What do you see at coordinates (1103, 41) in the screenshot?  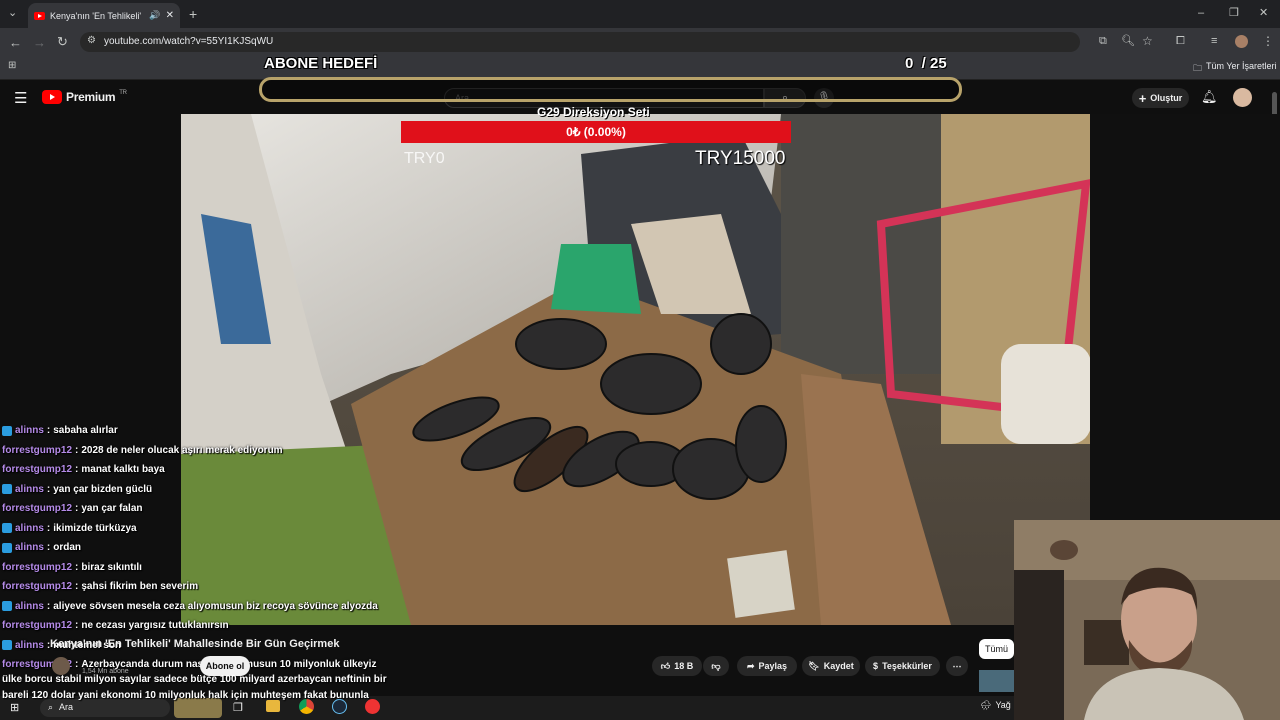 I see `cast-icon: ⧉` at bounding box center [1103, 41].